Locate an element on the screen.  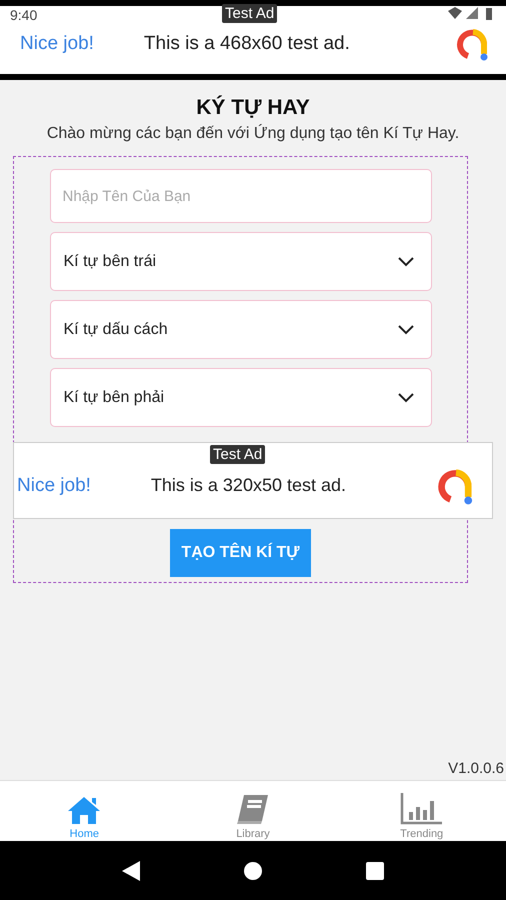
ad-logo-icon is located at coordinates (473, 44).